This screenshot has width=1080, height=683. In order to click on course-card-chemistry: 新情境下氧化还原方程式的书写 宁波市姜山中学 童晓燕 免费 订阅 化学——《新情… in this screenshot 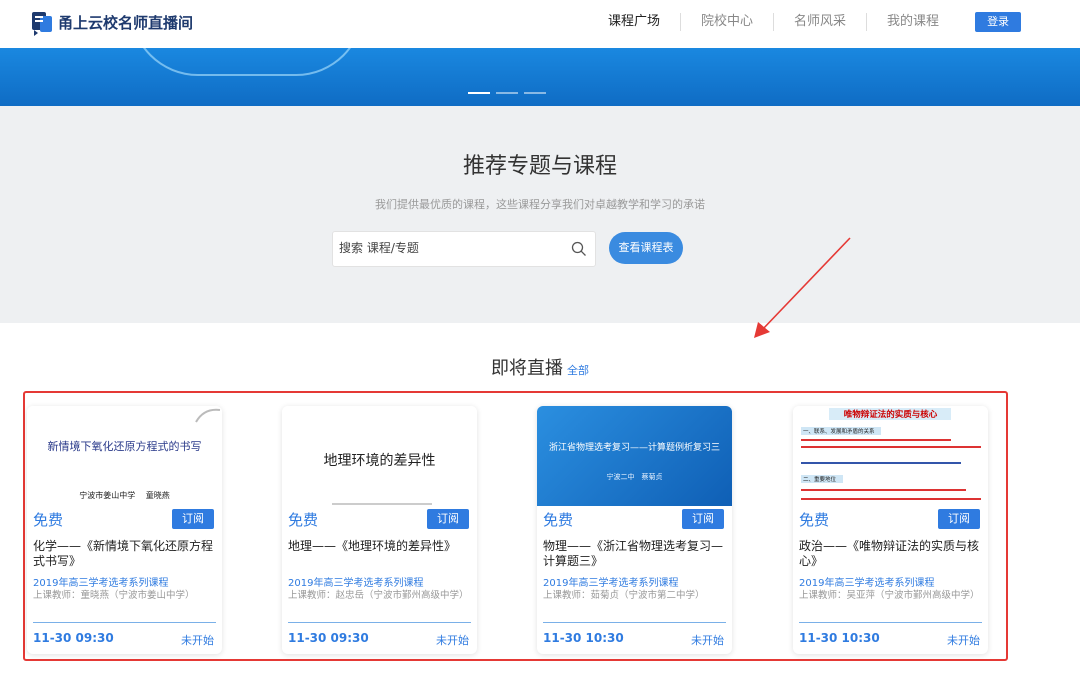, I will do `click(124, 530)`.